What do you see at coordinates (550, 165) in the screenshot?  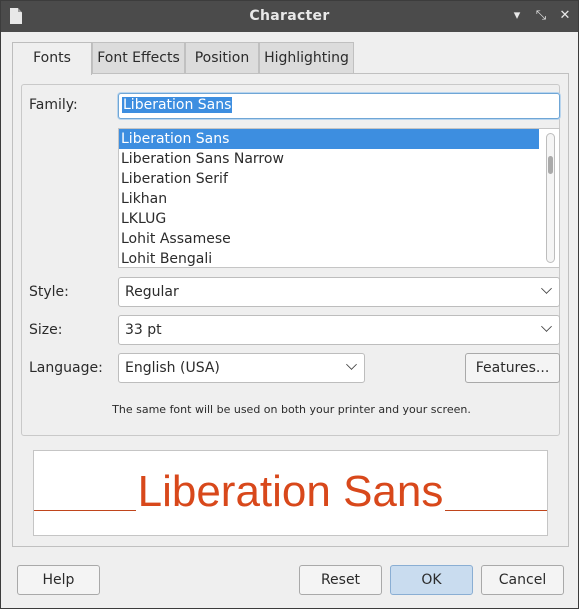 I see `scrollbar-thumb` at bounding box center [550, 165].